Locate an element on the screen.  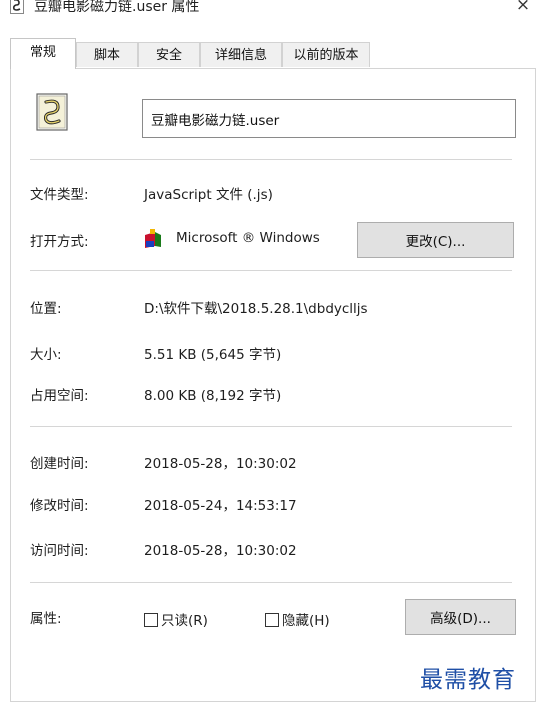
readonly-checkbox-box is located at coordinates (151, 620).